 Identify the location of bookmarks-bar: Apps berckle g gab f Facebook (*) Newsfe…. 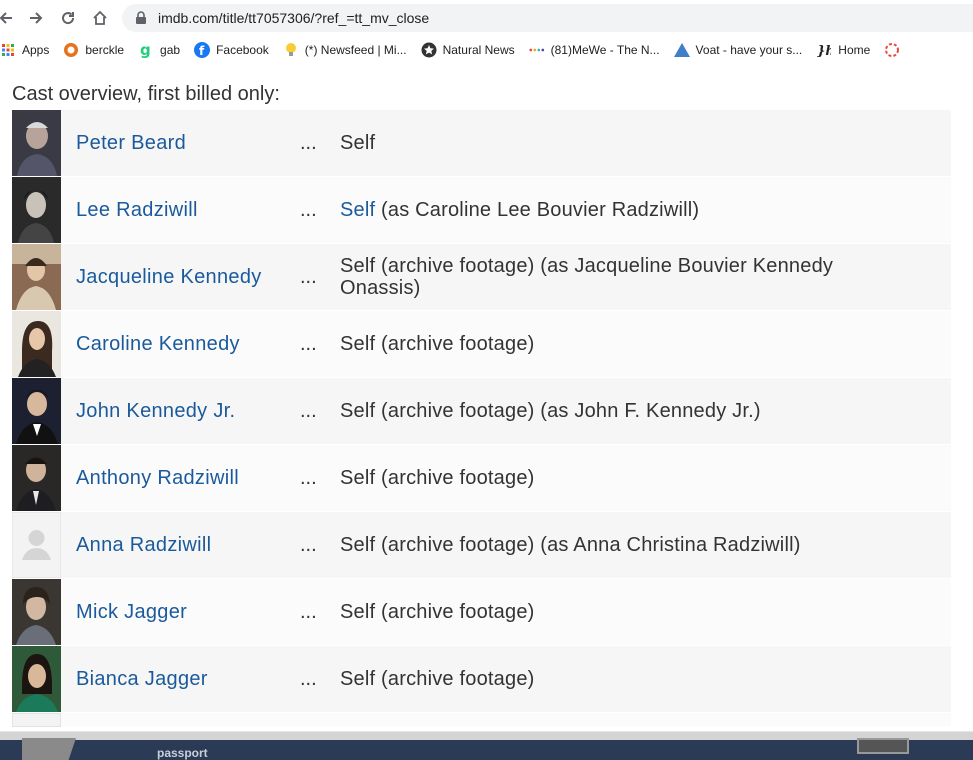
(486, 50).